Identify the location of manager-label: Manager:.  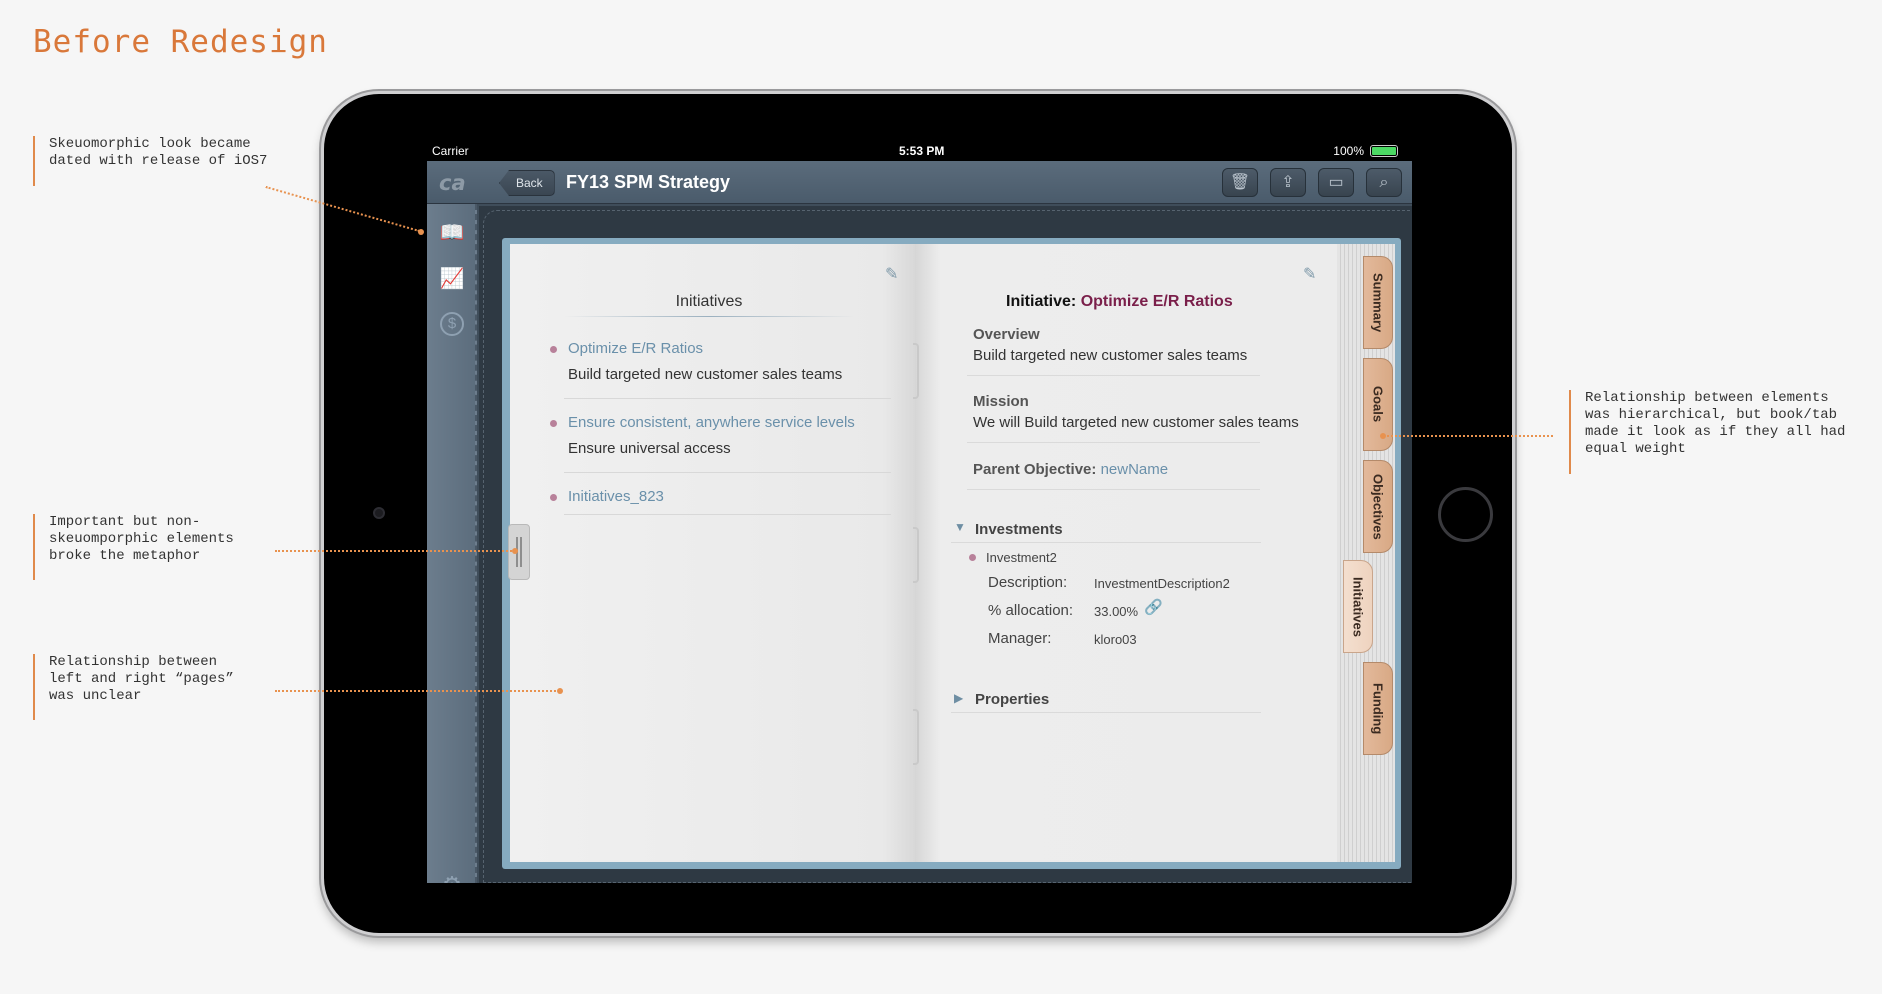
(1020, 638).